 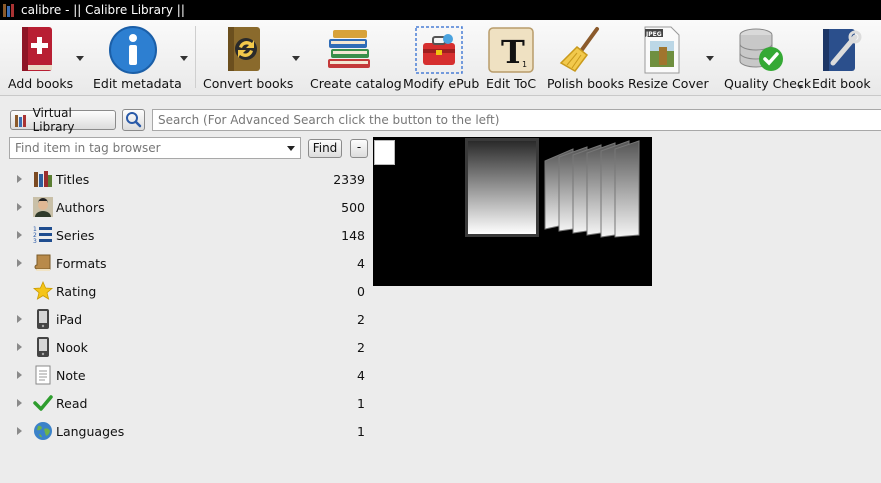 I want to click on tag-row-titles: Titles 2339, so click(x=185, y=179).